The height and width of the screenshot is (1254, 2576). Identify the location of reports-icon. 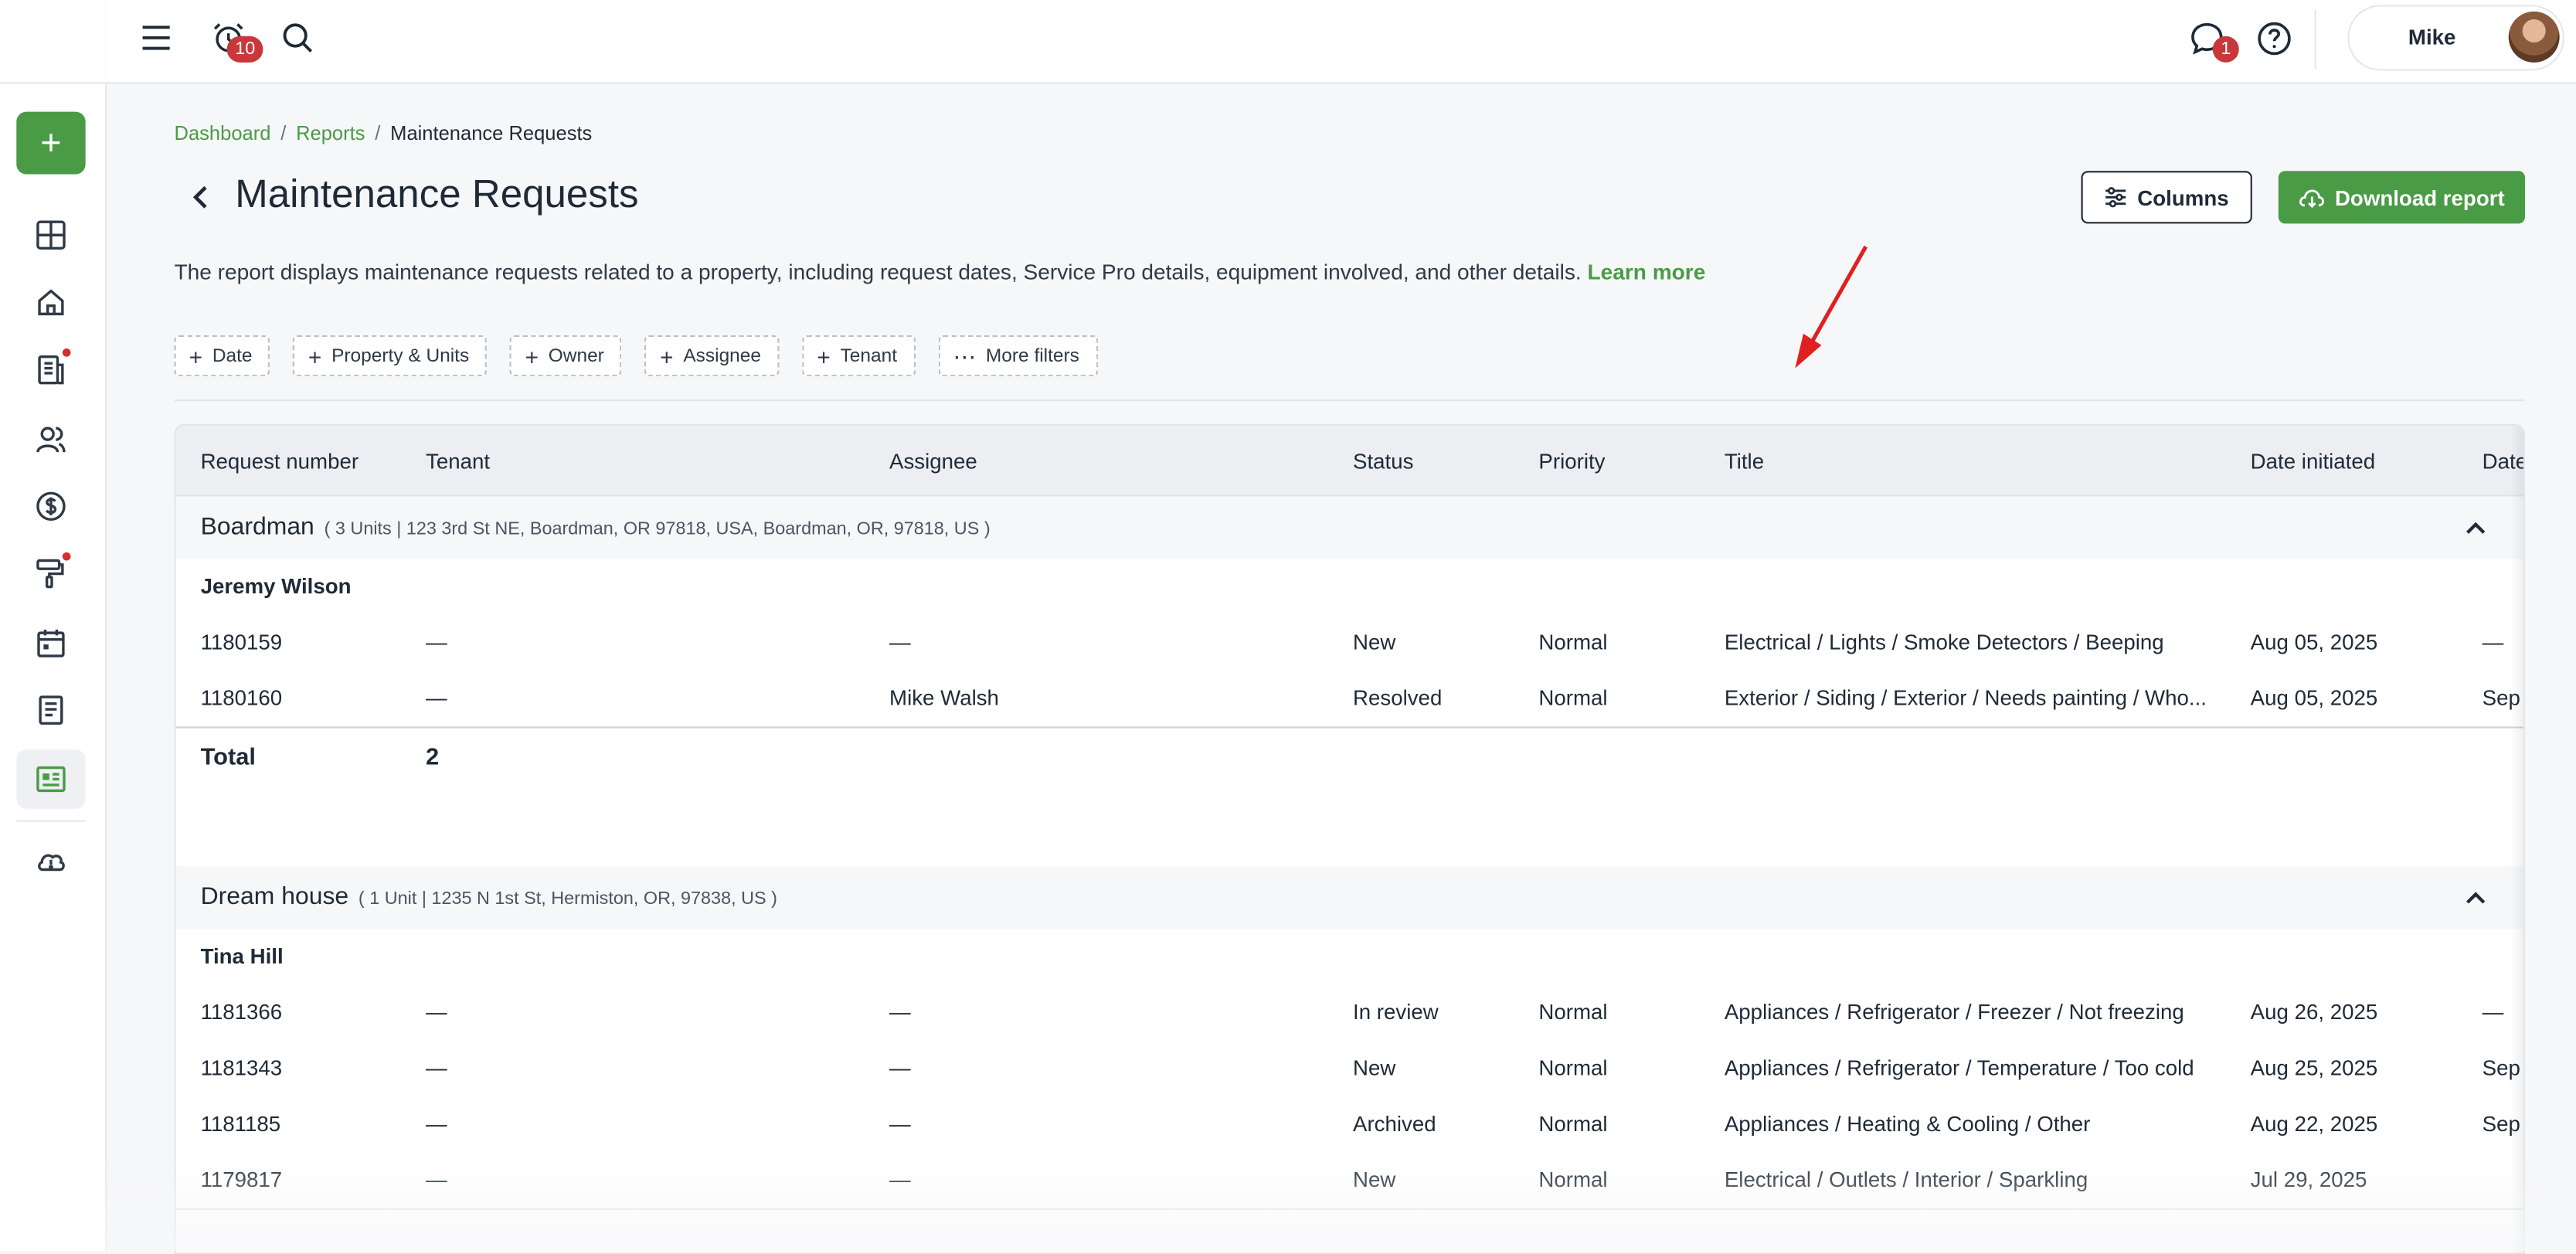
(51, 779).